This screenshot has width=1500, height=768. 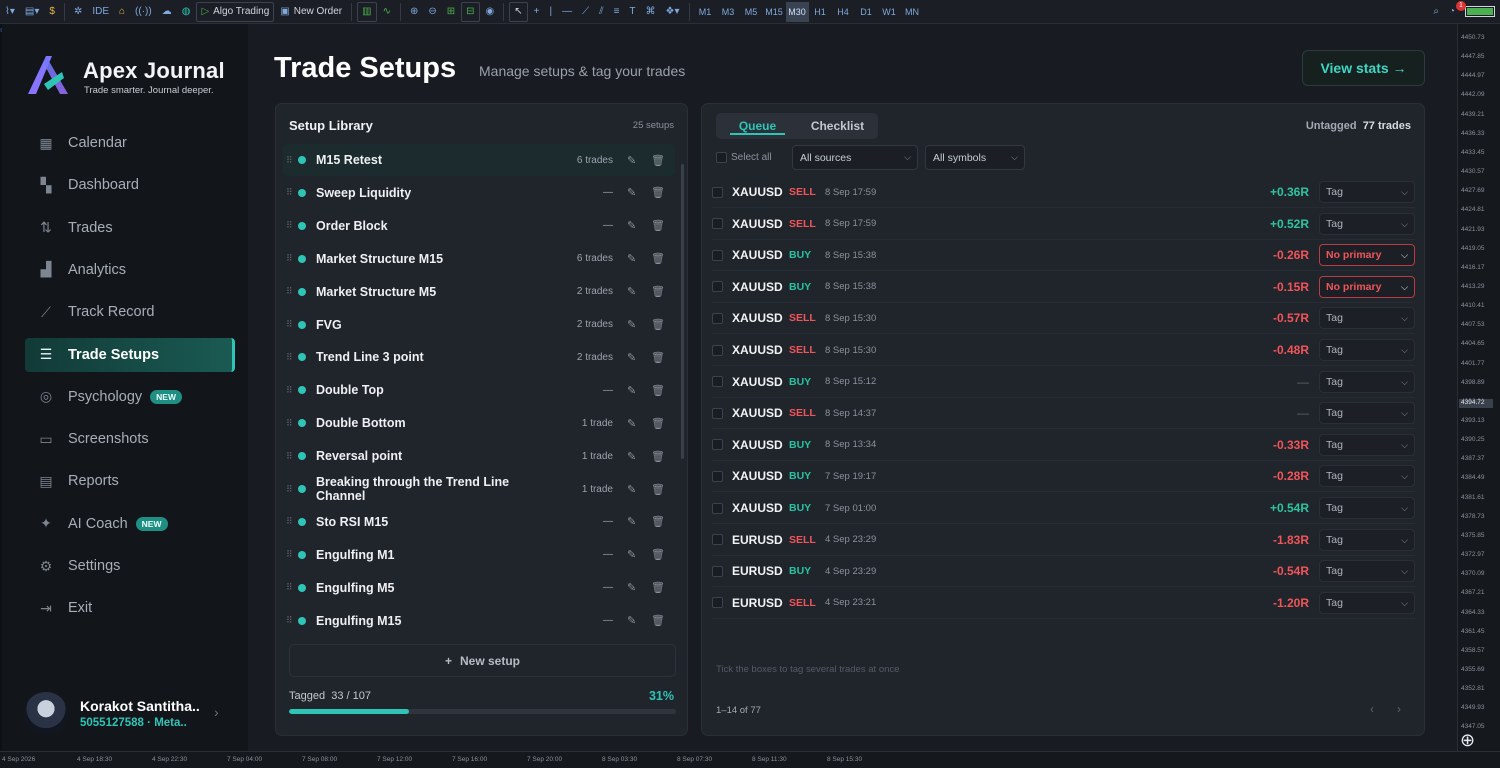 What do you see at coordinates (1367, 286) in the screenshot?
I see `tag-dropdown: No primary ⌵` at bounding box center [1367, 286].